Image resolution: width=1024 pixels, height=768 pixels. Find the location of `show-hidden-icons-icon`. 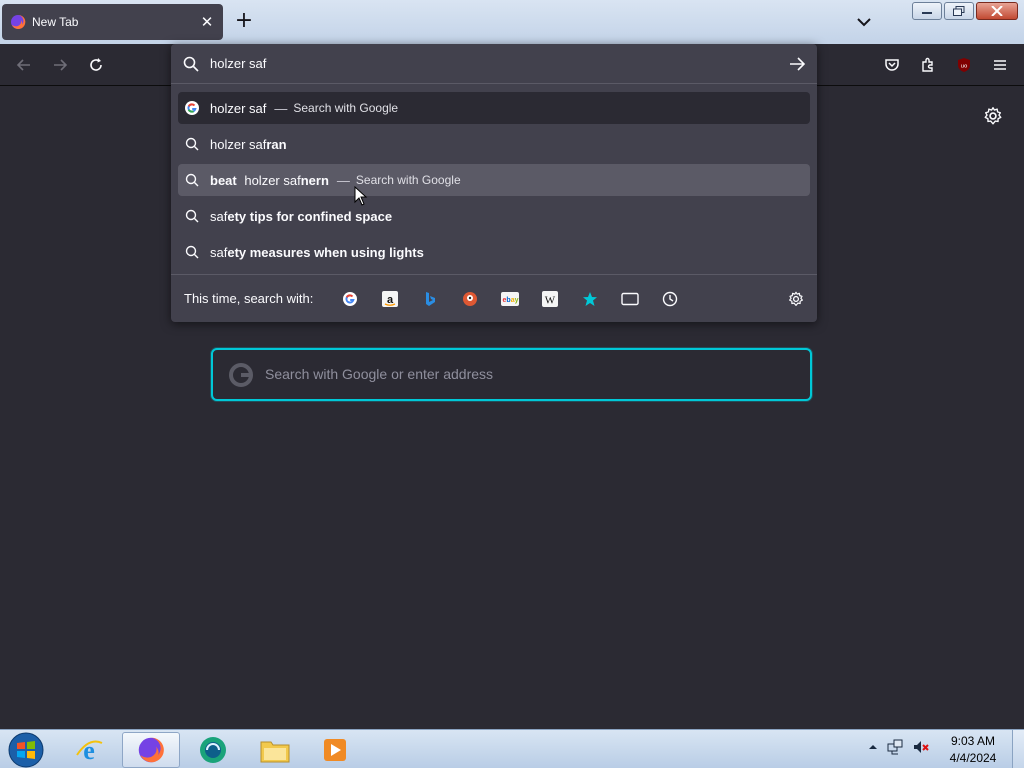

show-hidden-icons-icon is located at coordinates (873, 747).